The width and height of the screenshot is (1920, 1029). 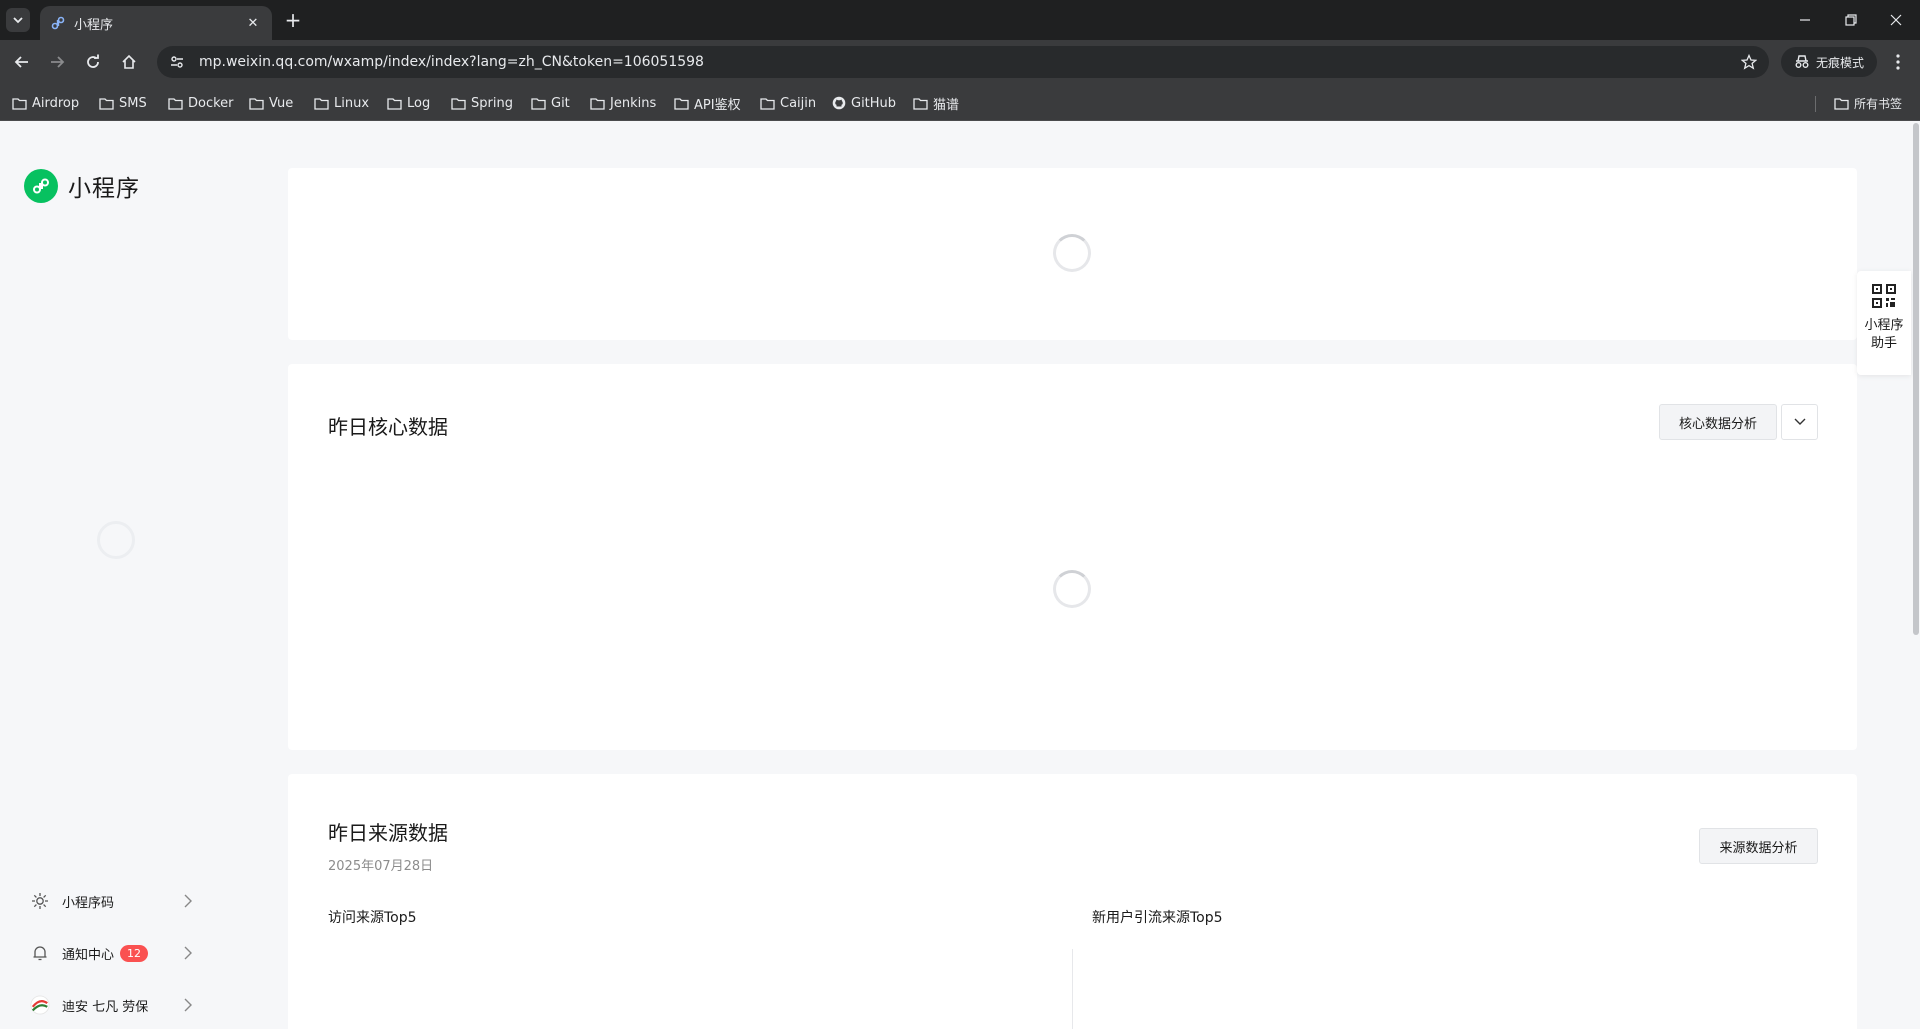 What do you see at coordinates (93, 62) in the screenshot?
I see `reload-button` at bounding box center [93, 62].